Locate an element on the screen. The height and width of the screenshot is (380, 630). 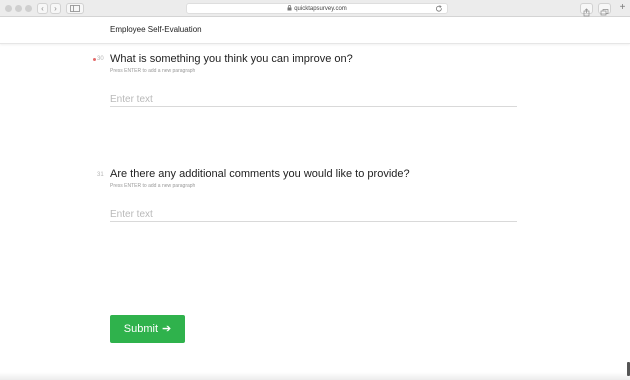
window-bottom-edge is located at coordinates (315, 376).